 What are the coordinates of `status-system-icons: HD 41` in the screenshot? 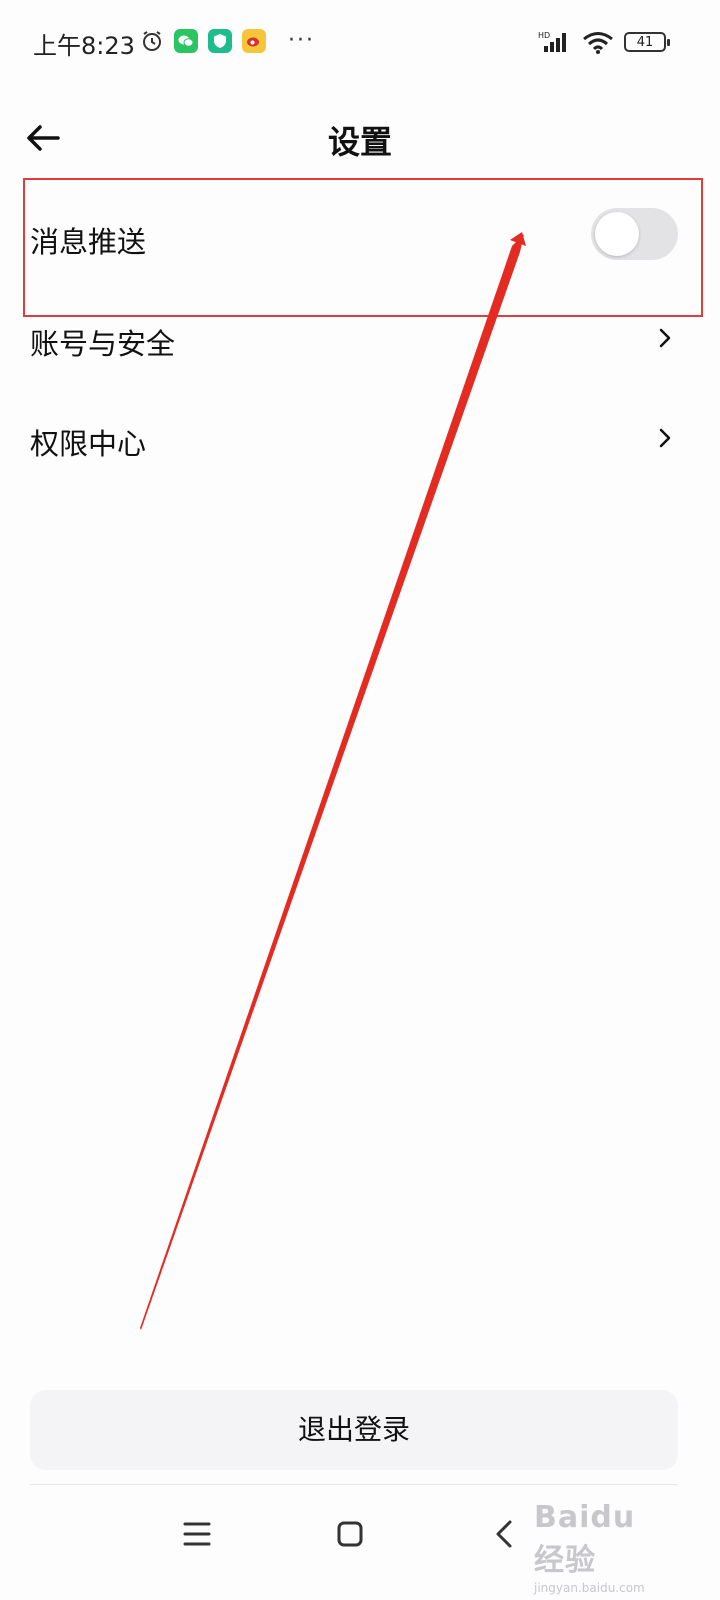 It's located at (604, 42).